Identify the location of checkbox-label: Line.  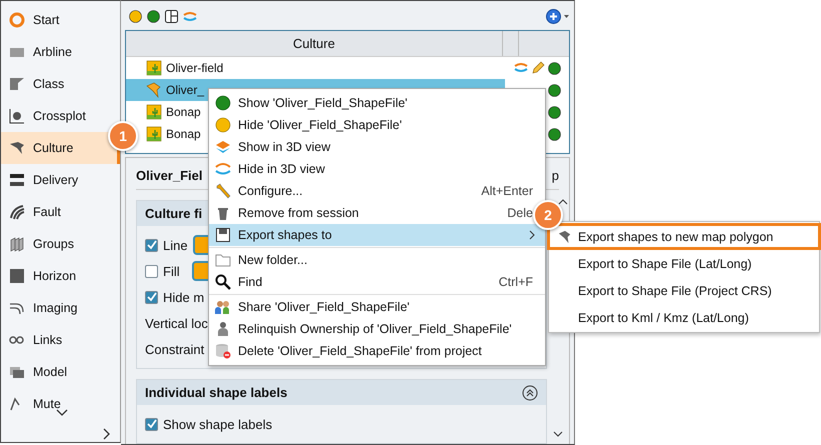
(175, 245).